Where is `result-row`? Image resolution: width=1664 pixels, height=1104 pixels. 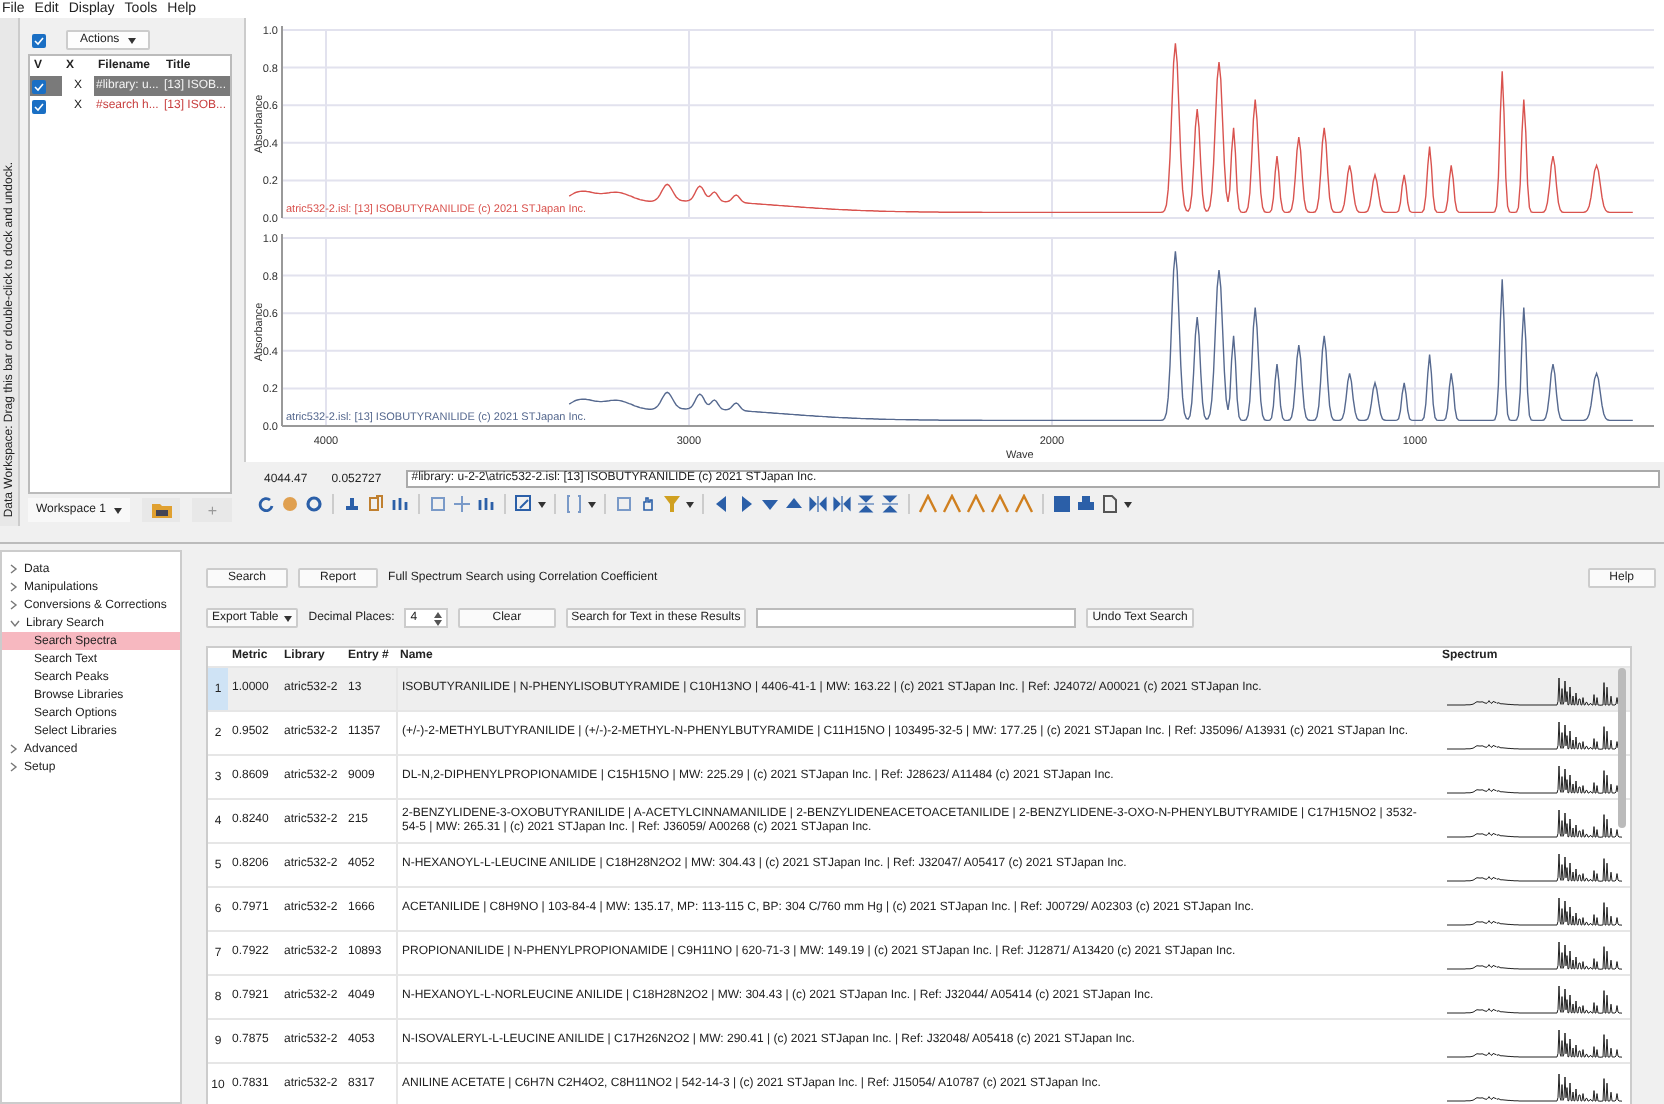 result-row is located at coordinates (919, 822).